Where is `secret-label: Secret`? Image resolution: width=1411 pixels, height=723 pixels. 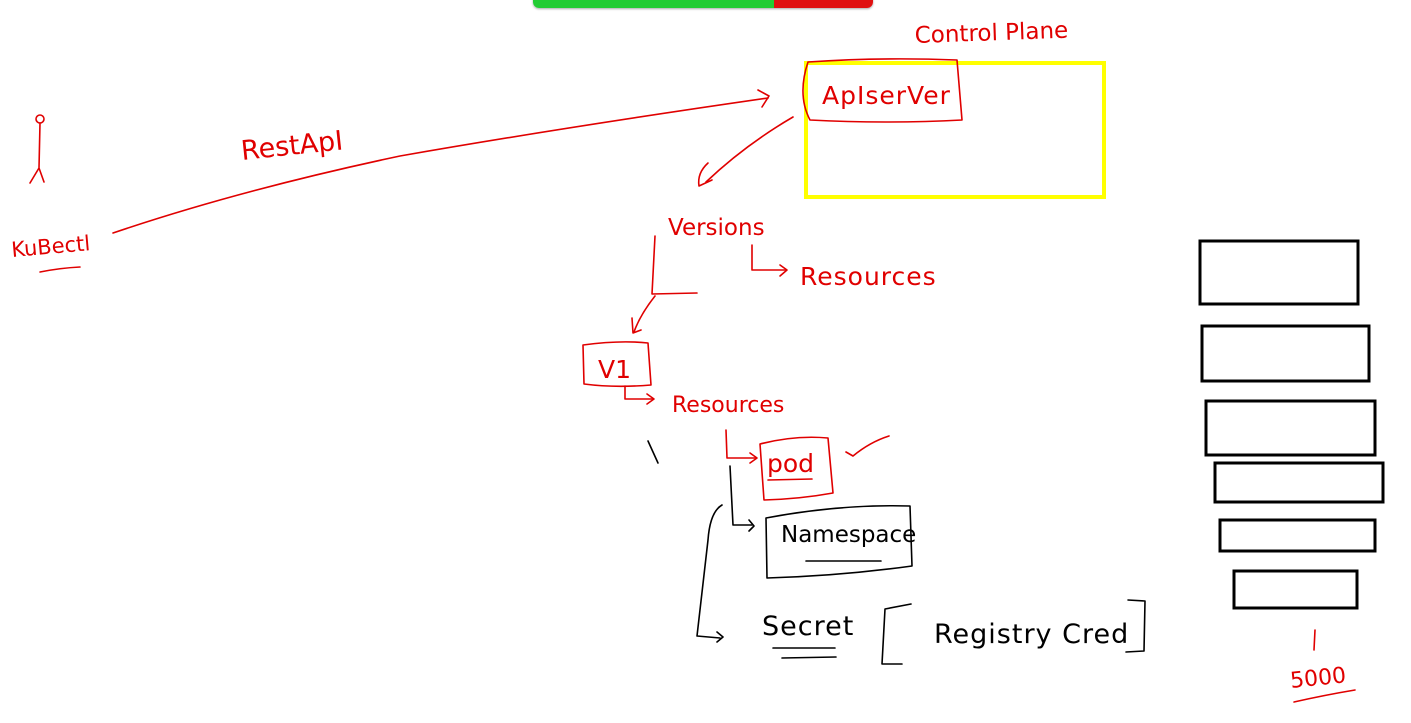
secret-label: Secret is located at coordinates (808, 626).